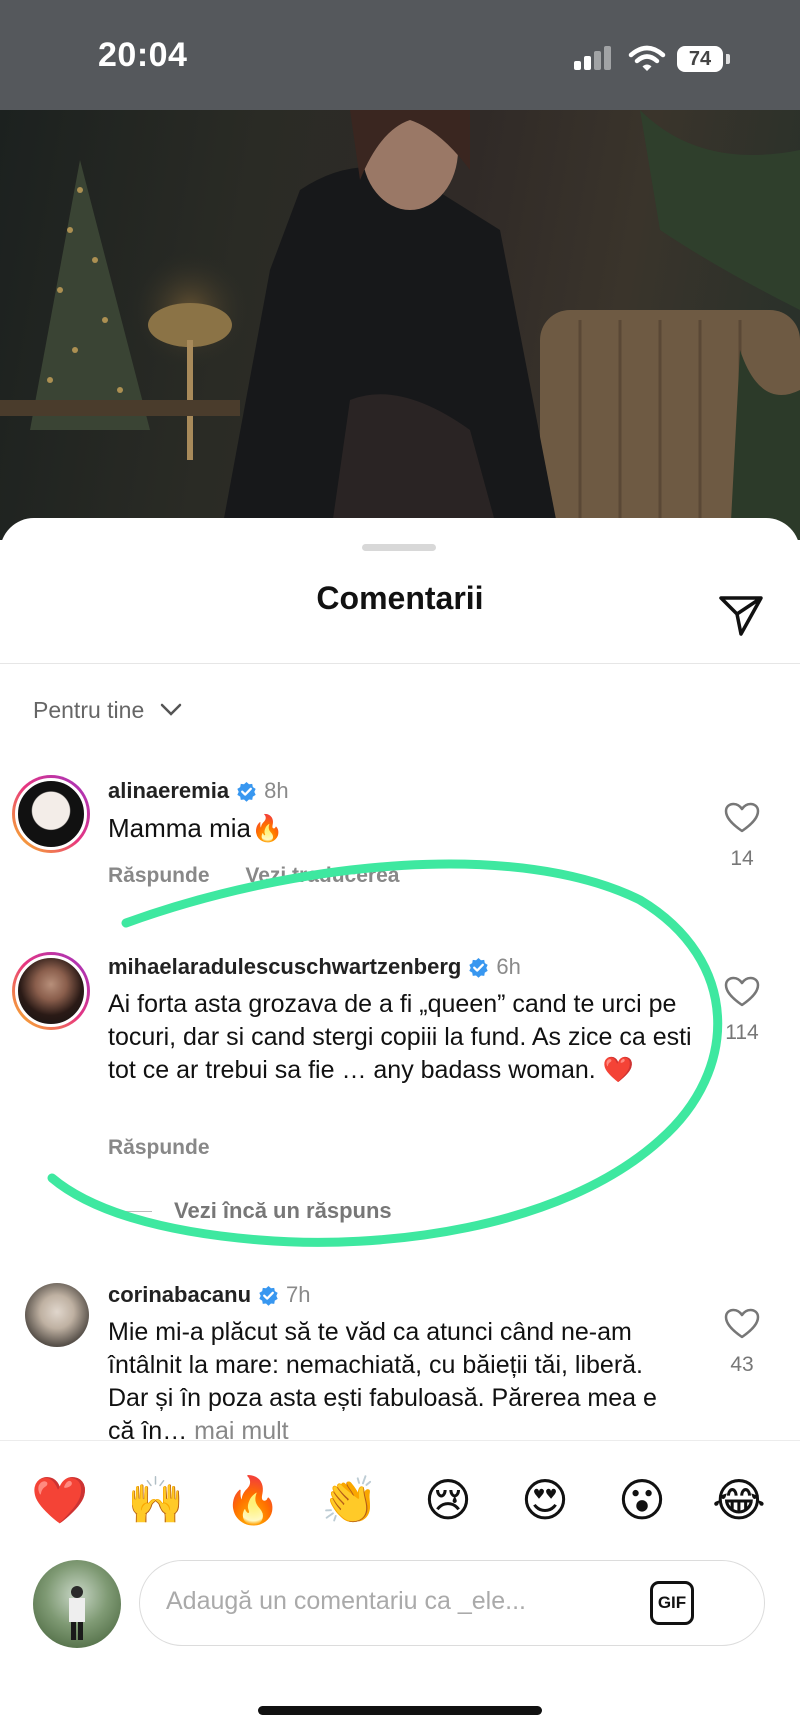  I want to click on see-translation-button: Vezi traducerea, so click(322, 875).